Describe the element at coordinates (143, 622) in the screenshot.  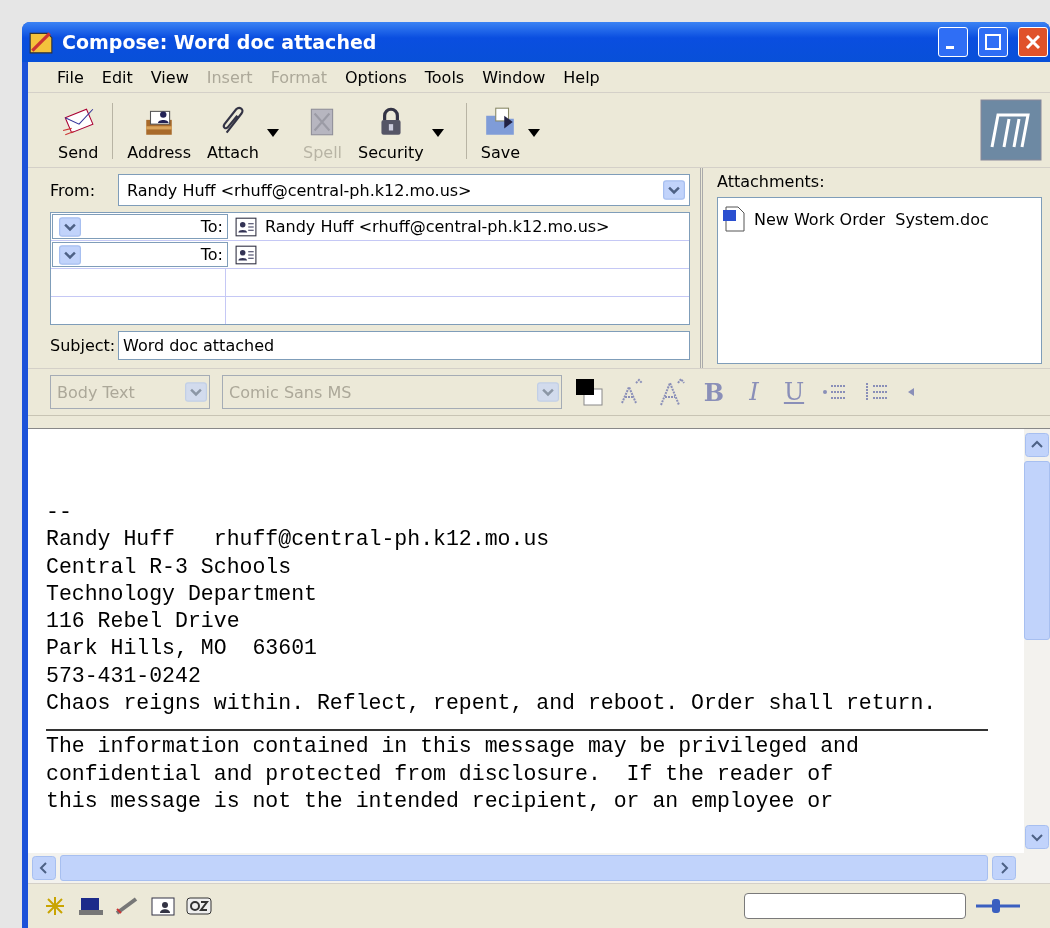
I see `signature-line: 116 Rebel Drive` at that location.